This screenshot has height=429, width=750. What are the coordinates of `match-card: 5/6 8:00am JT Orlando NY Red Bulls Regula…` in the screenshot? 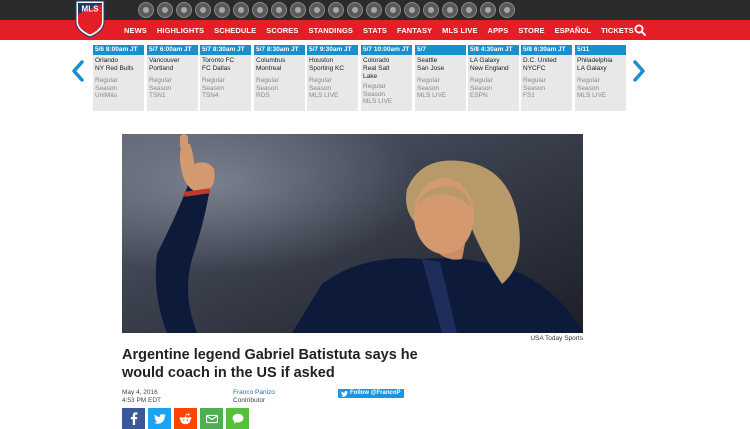 It's located at (118, 78).